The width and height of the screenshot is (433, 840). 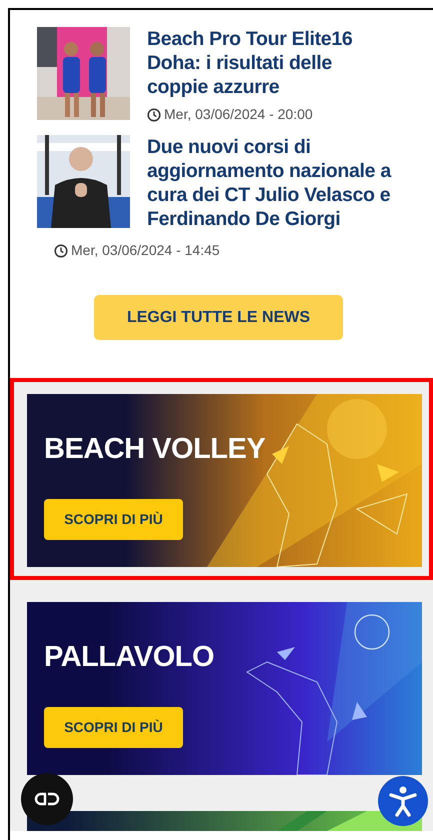 I want to click on banner-title: PALLAVOLO, so click(x=129, y=657).